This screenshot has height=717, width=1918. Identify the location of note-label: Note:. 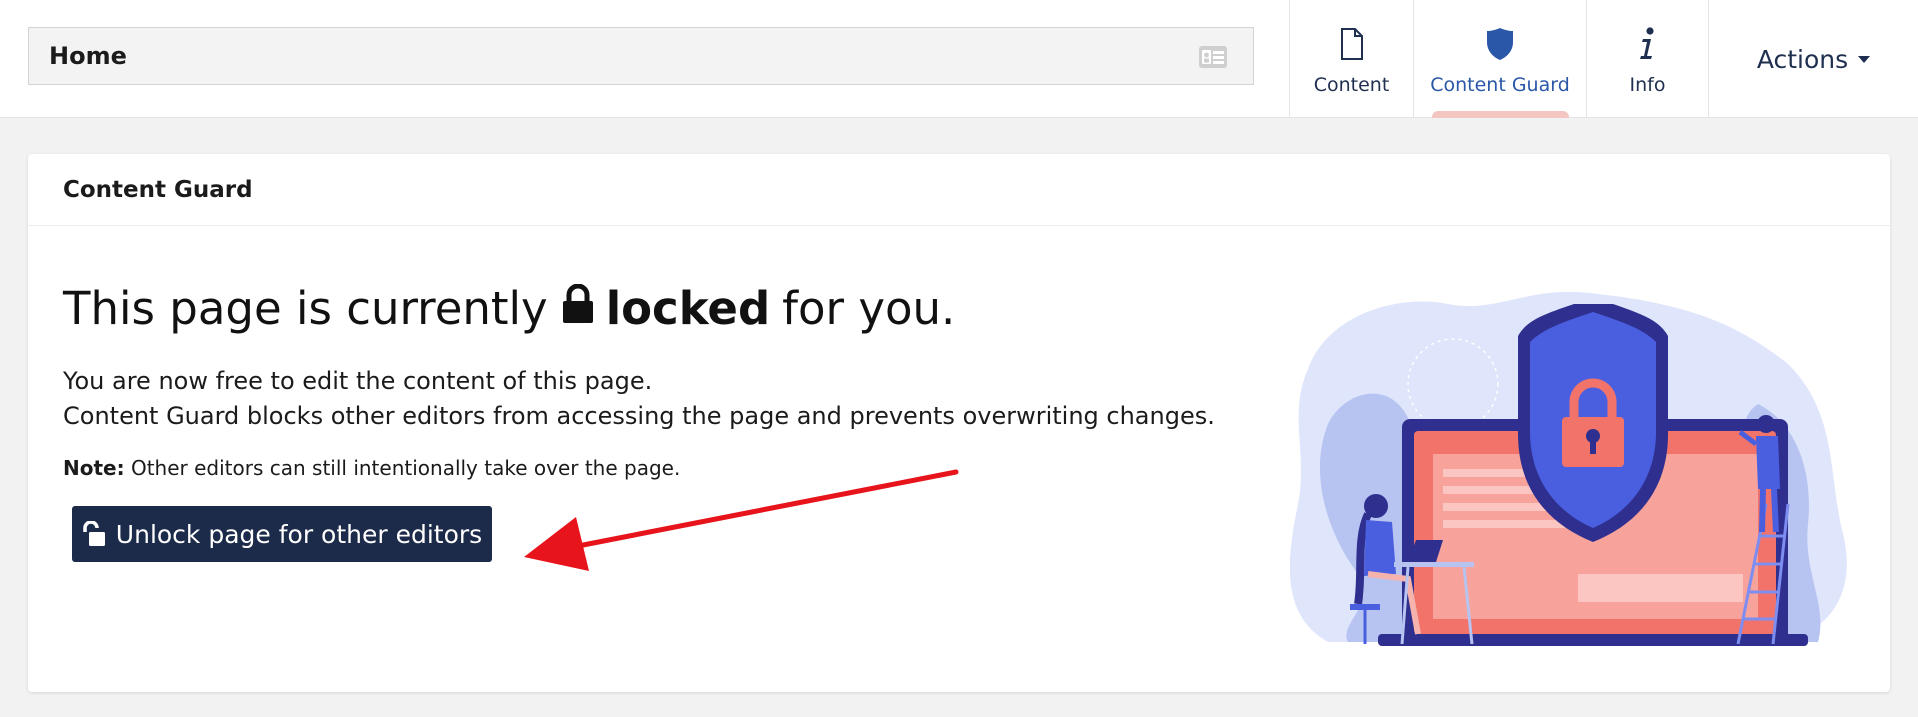
(94, 468).